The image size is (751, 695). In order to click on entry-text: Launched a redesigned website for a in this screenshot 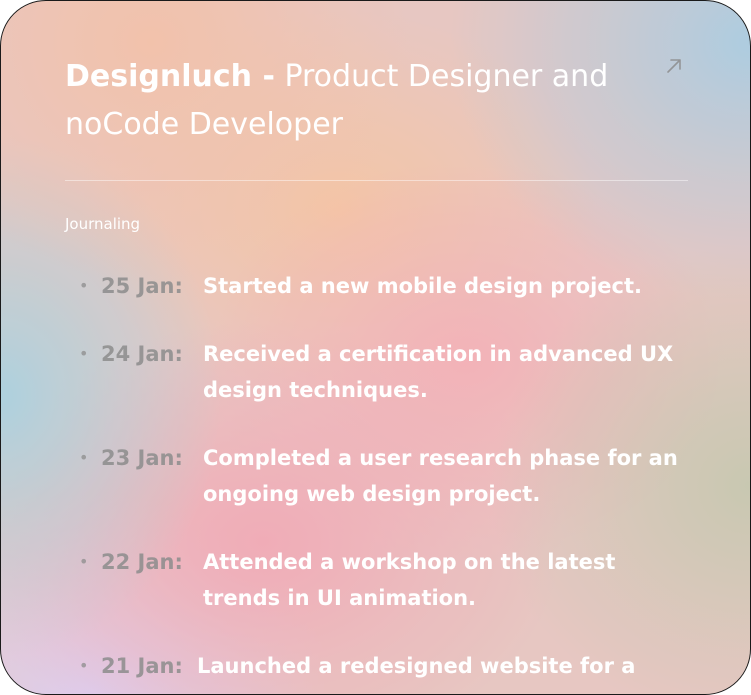, I will do `click(416, 666)`.